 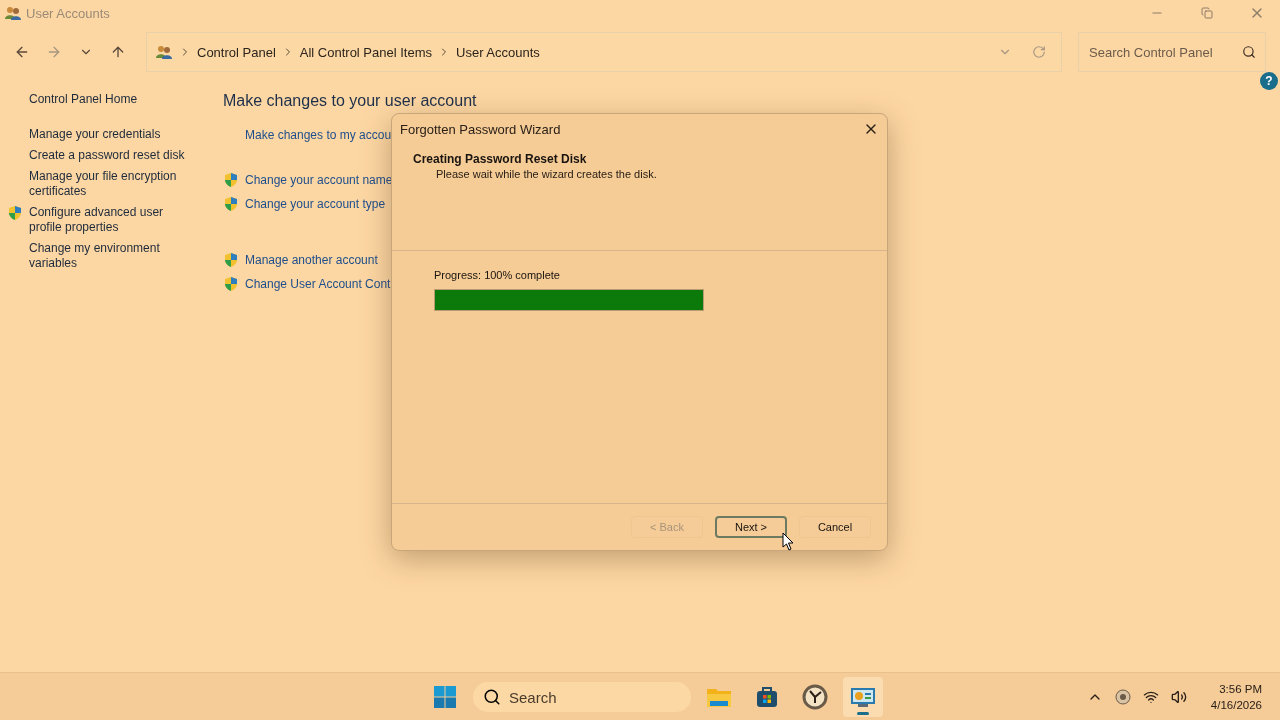 I want to click on breadcrumb: All Control Panel Items, so click(x=365, y=52).